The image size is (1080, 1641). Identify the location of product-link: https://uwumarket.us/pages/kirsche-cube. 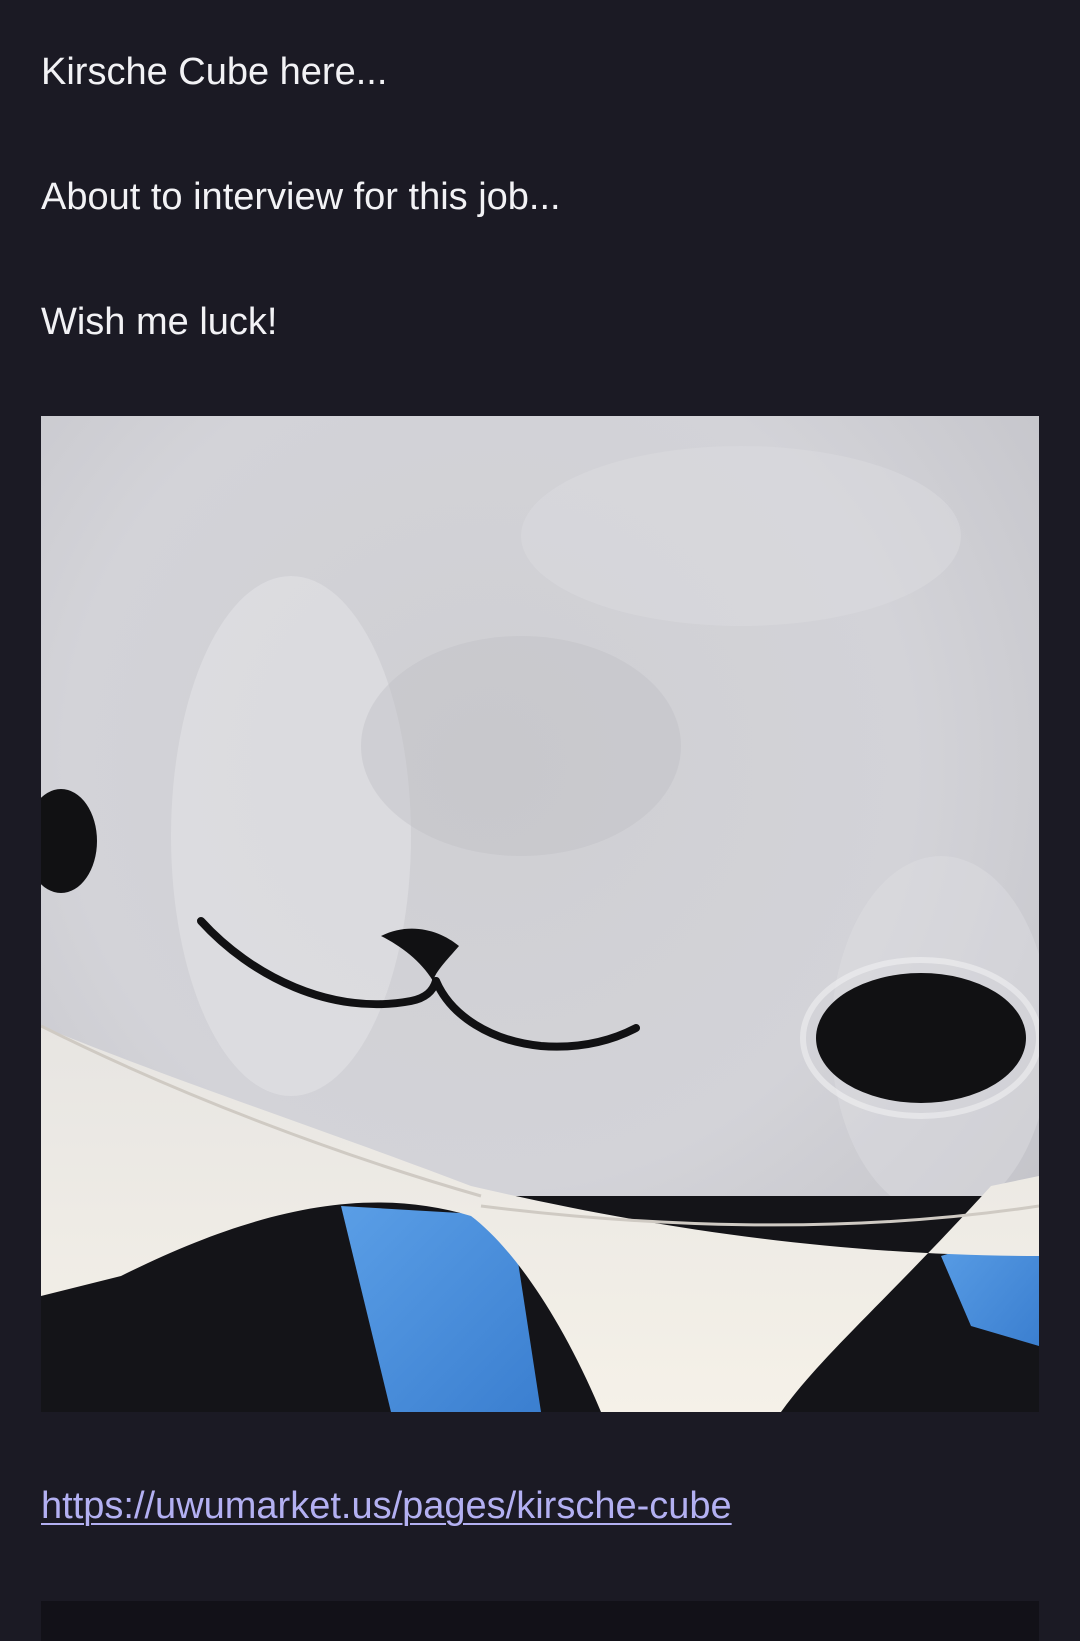
(386, 1506).